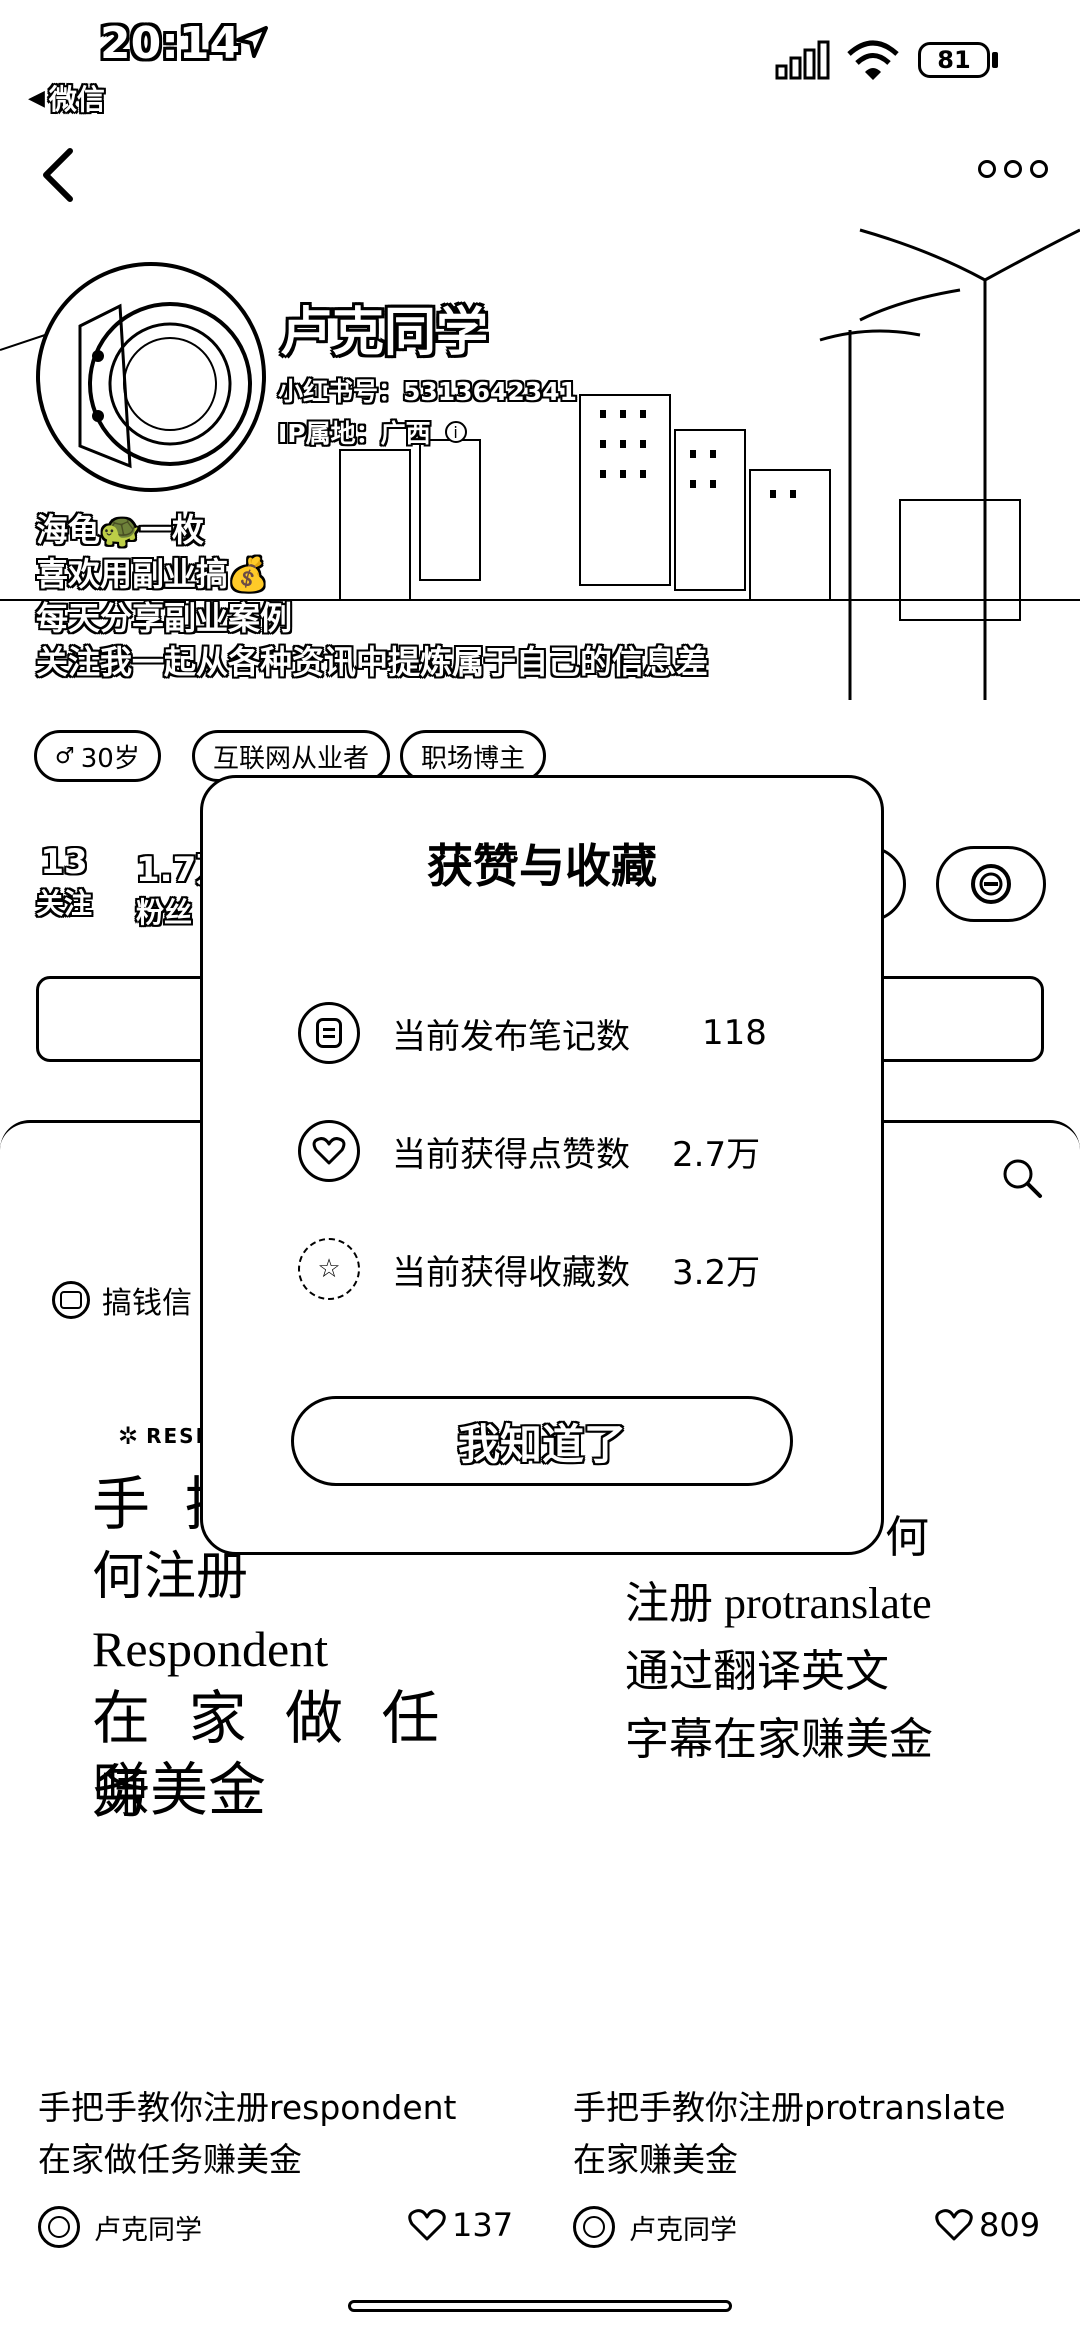 This screenshot has height=2339, width=1080. Describe the element at coordinates (873, 60) in the screenshot. I see `wifi-icon` at that location.